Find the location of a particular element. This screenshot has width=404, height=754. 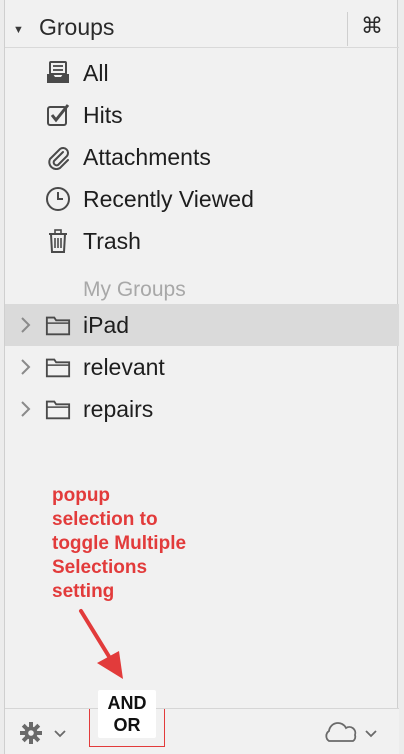

group-item-trash: Trash is located at coordinates (202, 241).